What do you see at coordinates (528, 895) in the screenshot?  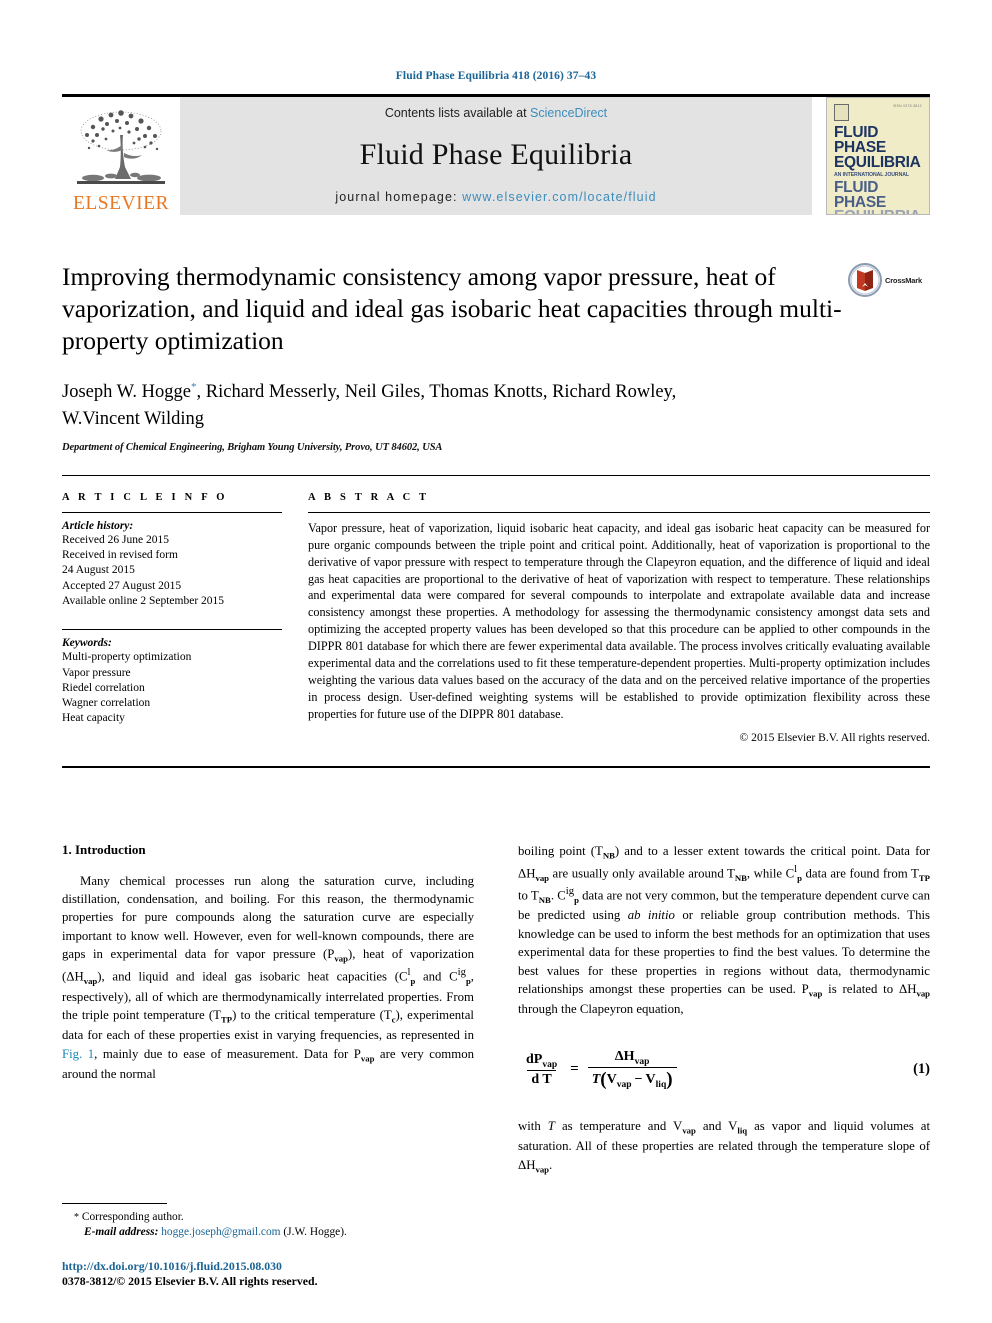 I see `right-text-f: to T` at bounding box center [528, 895].